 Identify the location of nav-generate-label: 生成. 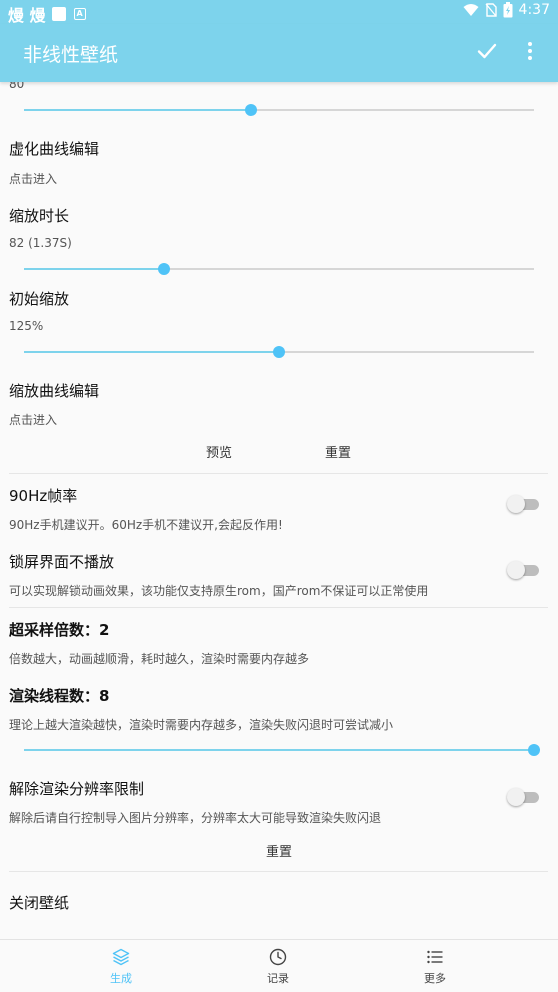
(121, 978).